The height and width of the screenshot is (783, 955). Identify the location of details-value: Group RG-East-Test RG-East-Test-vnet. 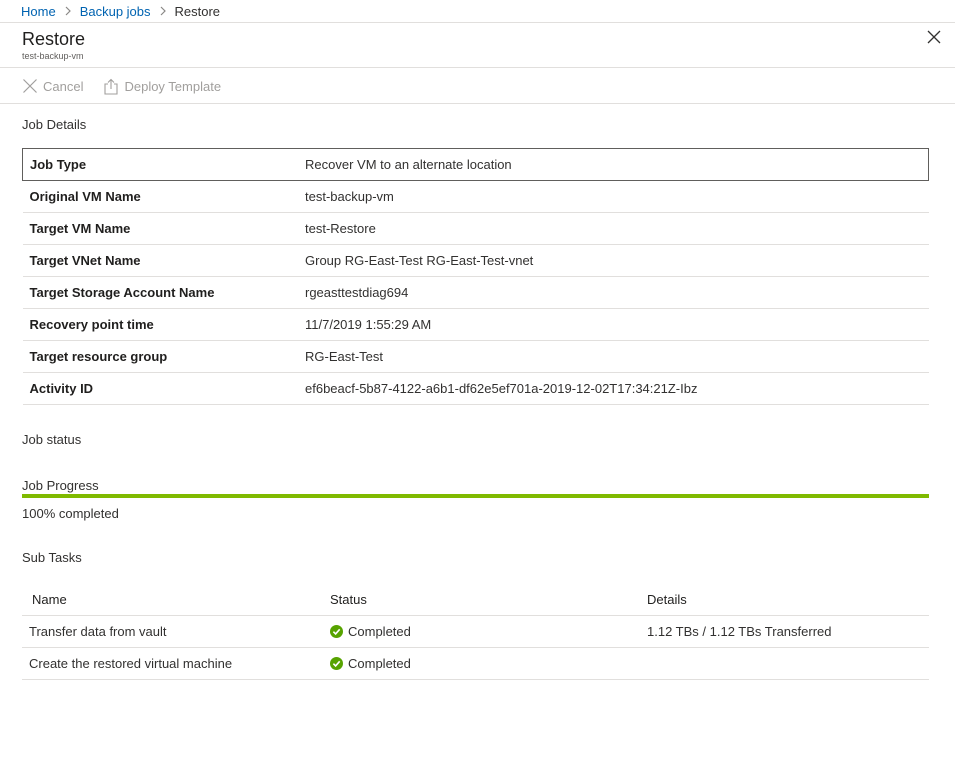
(617, 260).